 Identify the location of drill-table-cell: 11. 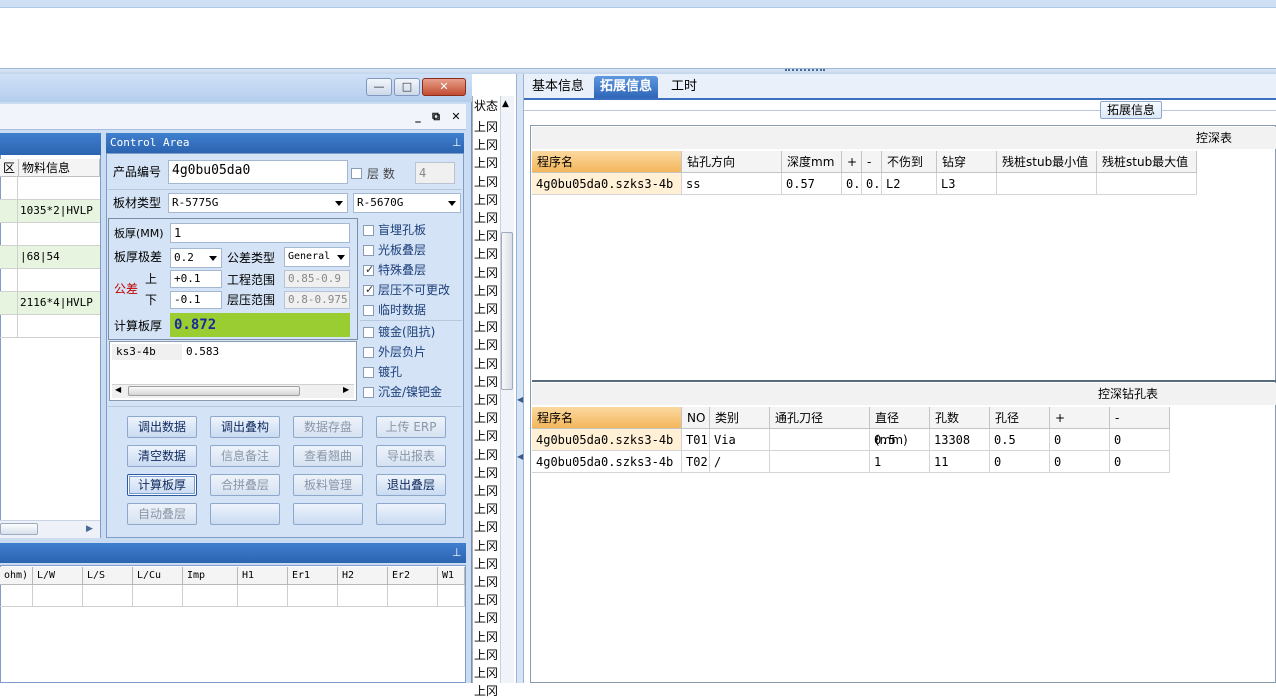
(960, 462).